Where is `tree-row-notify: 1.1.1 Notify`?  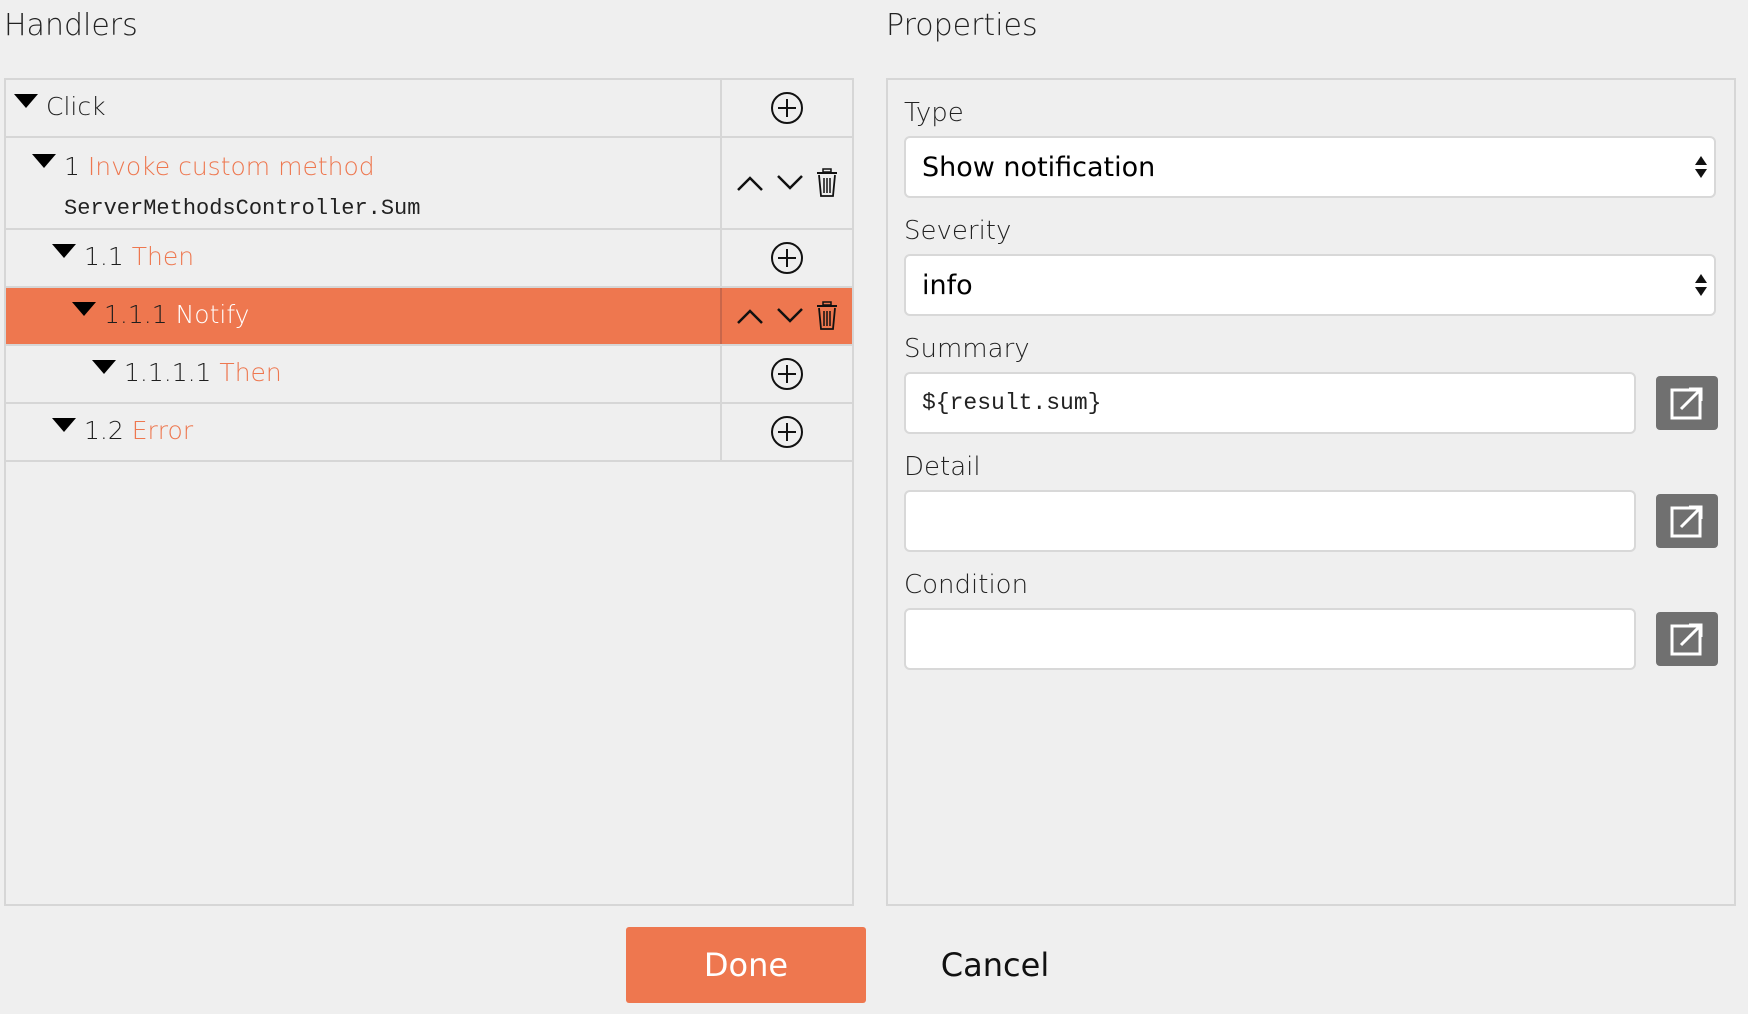 tree-row-notify: 1.1.1 Notify is located at coordinates (429, 317).